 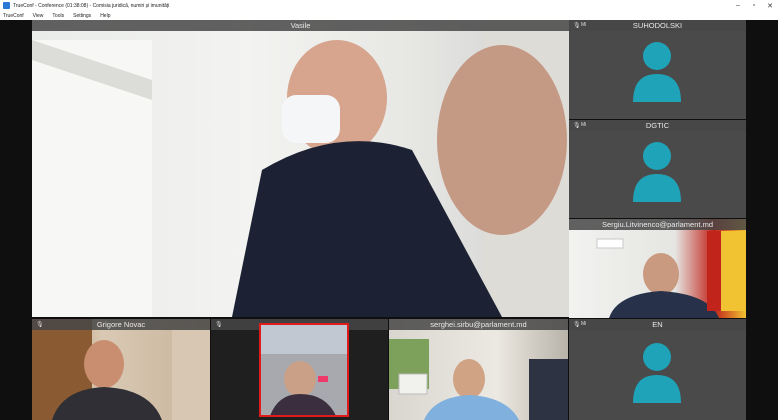 I want to click on participant-label-en: 🎙 Mi EN, so click(x=657, y=324).